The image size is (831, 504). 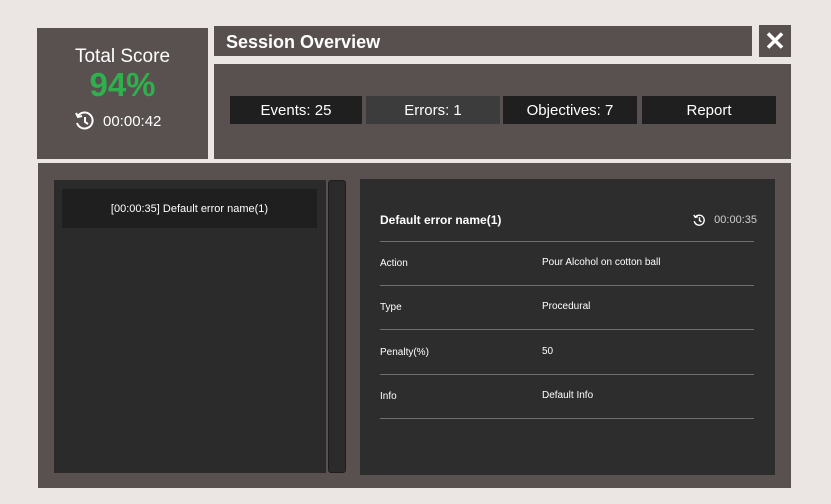 I want to click on header-bar: Session Overview, so click(x=483, y=41).